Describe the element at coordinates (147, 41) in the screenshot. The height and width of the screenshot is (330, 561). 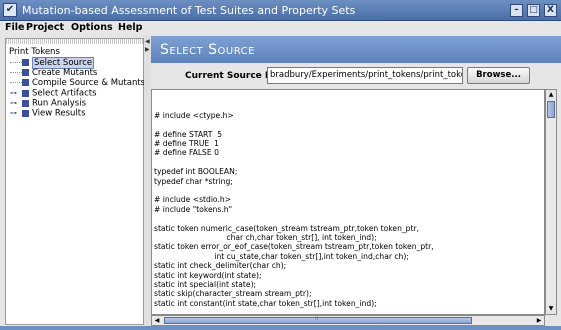
I see `collapse-left-icon: ◀` at that location.